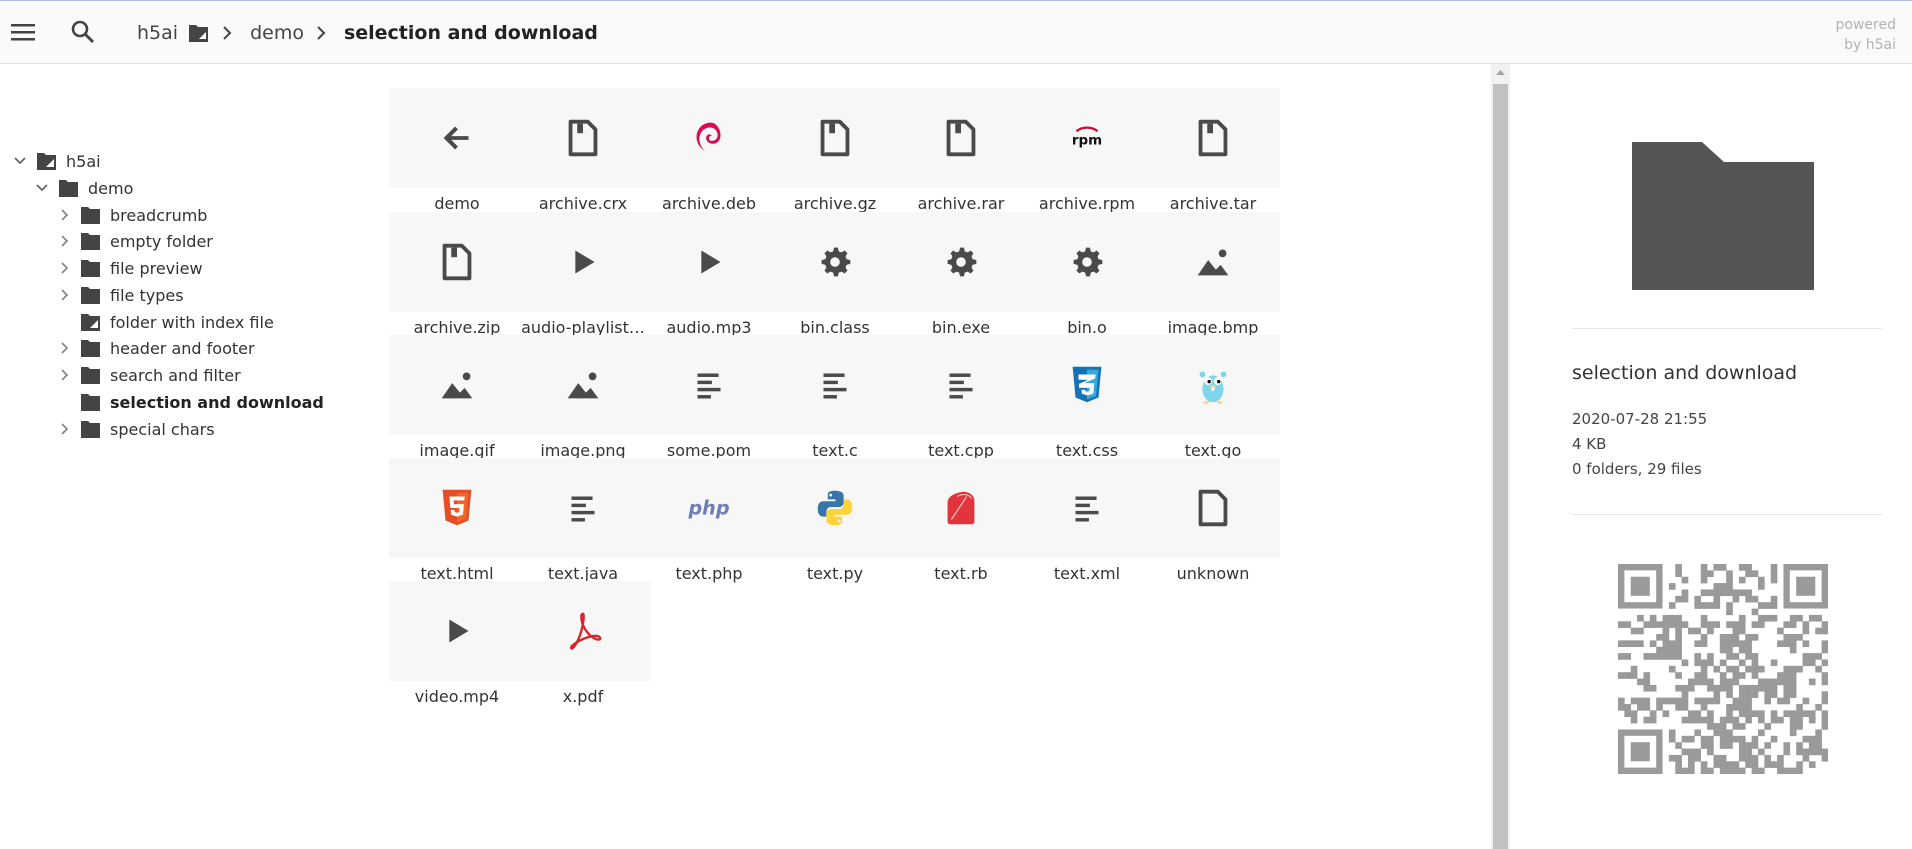  What do you see at coordinates (83, 32) in the screenshot?
I see `search-icon` at bounding box center [83, 32].